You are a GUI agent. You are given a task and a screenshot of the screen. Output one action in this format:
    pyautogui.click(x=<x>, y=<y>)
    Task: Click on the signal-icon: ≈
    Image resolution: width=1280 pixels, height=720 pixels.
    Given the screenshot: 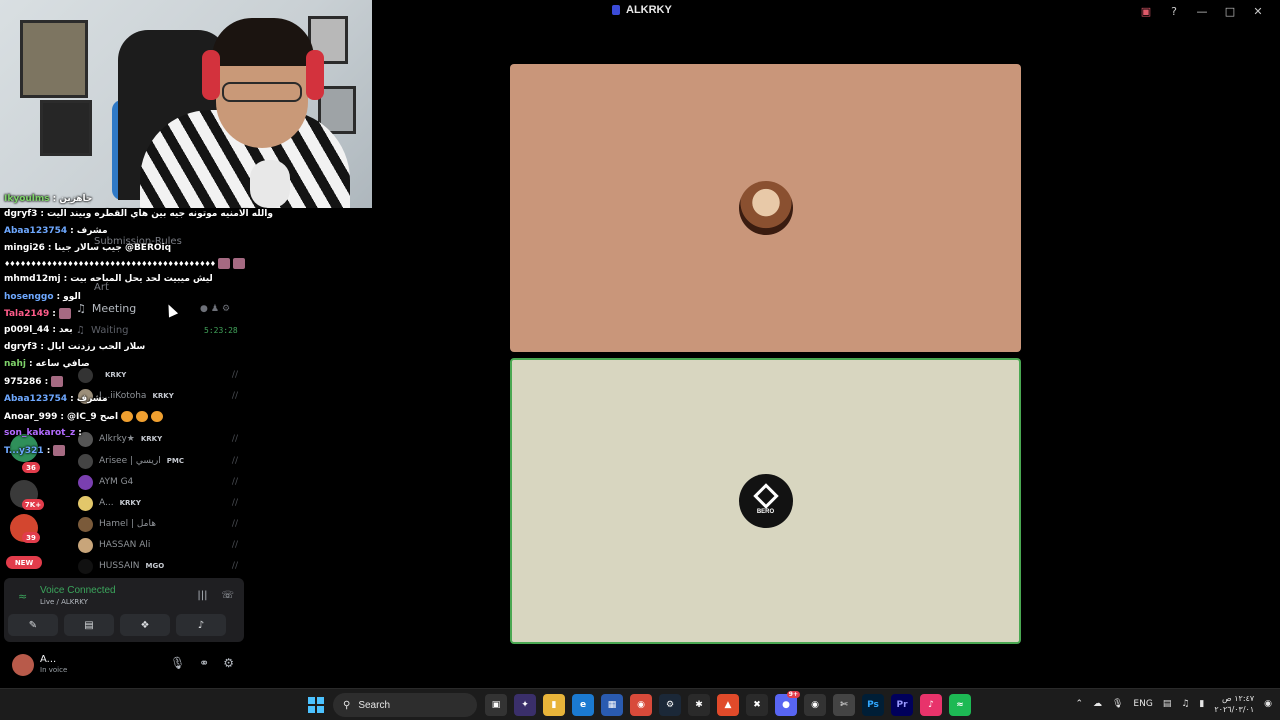 What is the action you would take?
    pyautogui.click(x=23, y=596)
    